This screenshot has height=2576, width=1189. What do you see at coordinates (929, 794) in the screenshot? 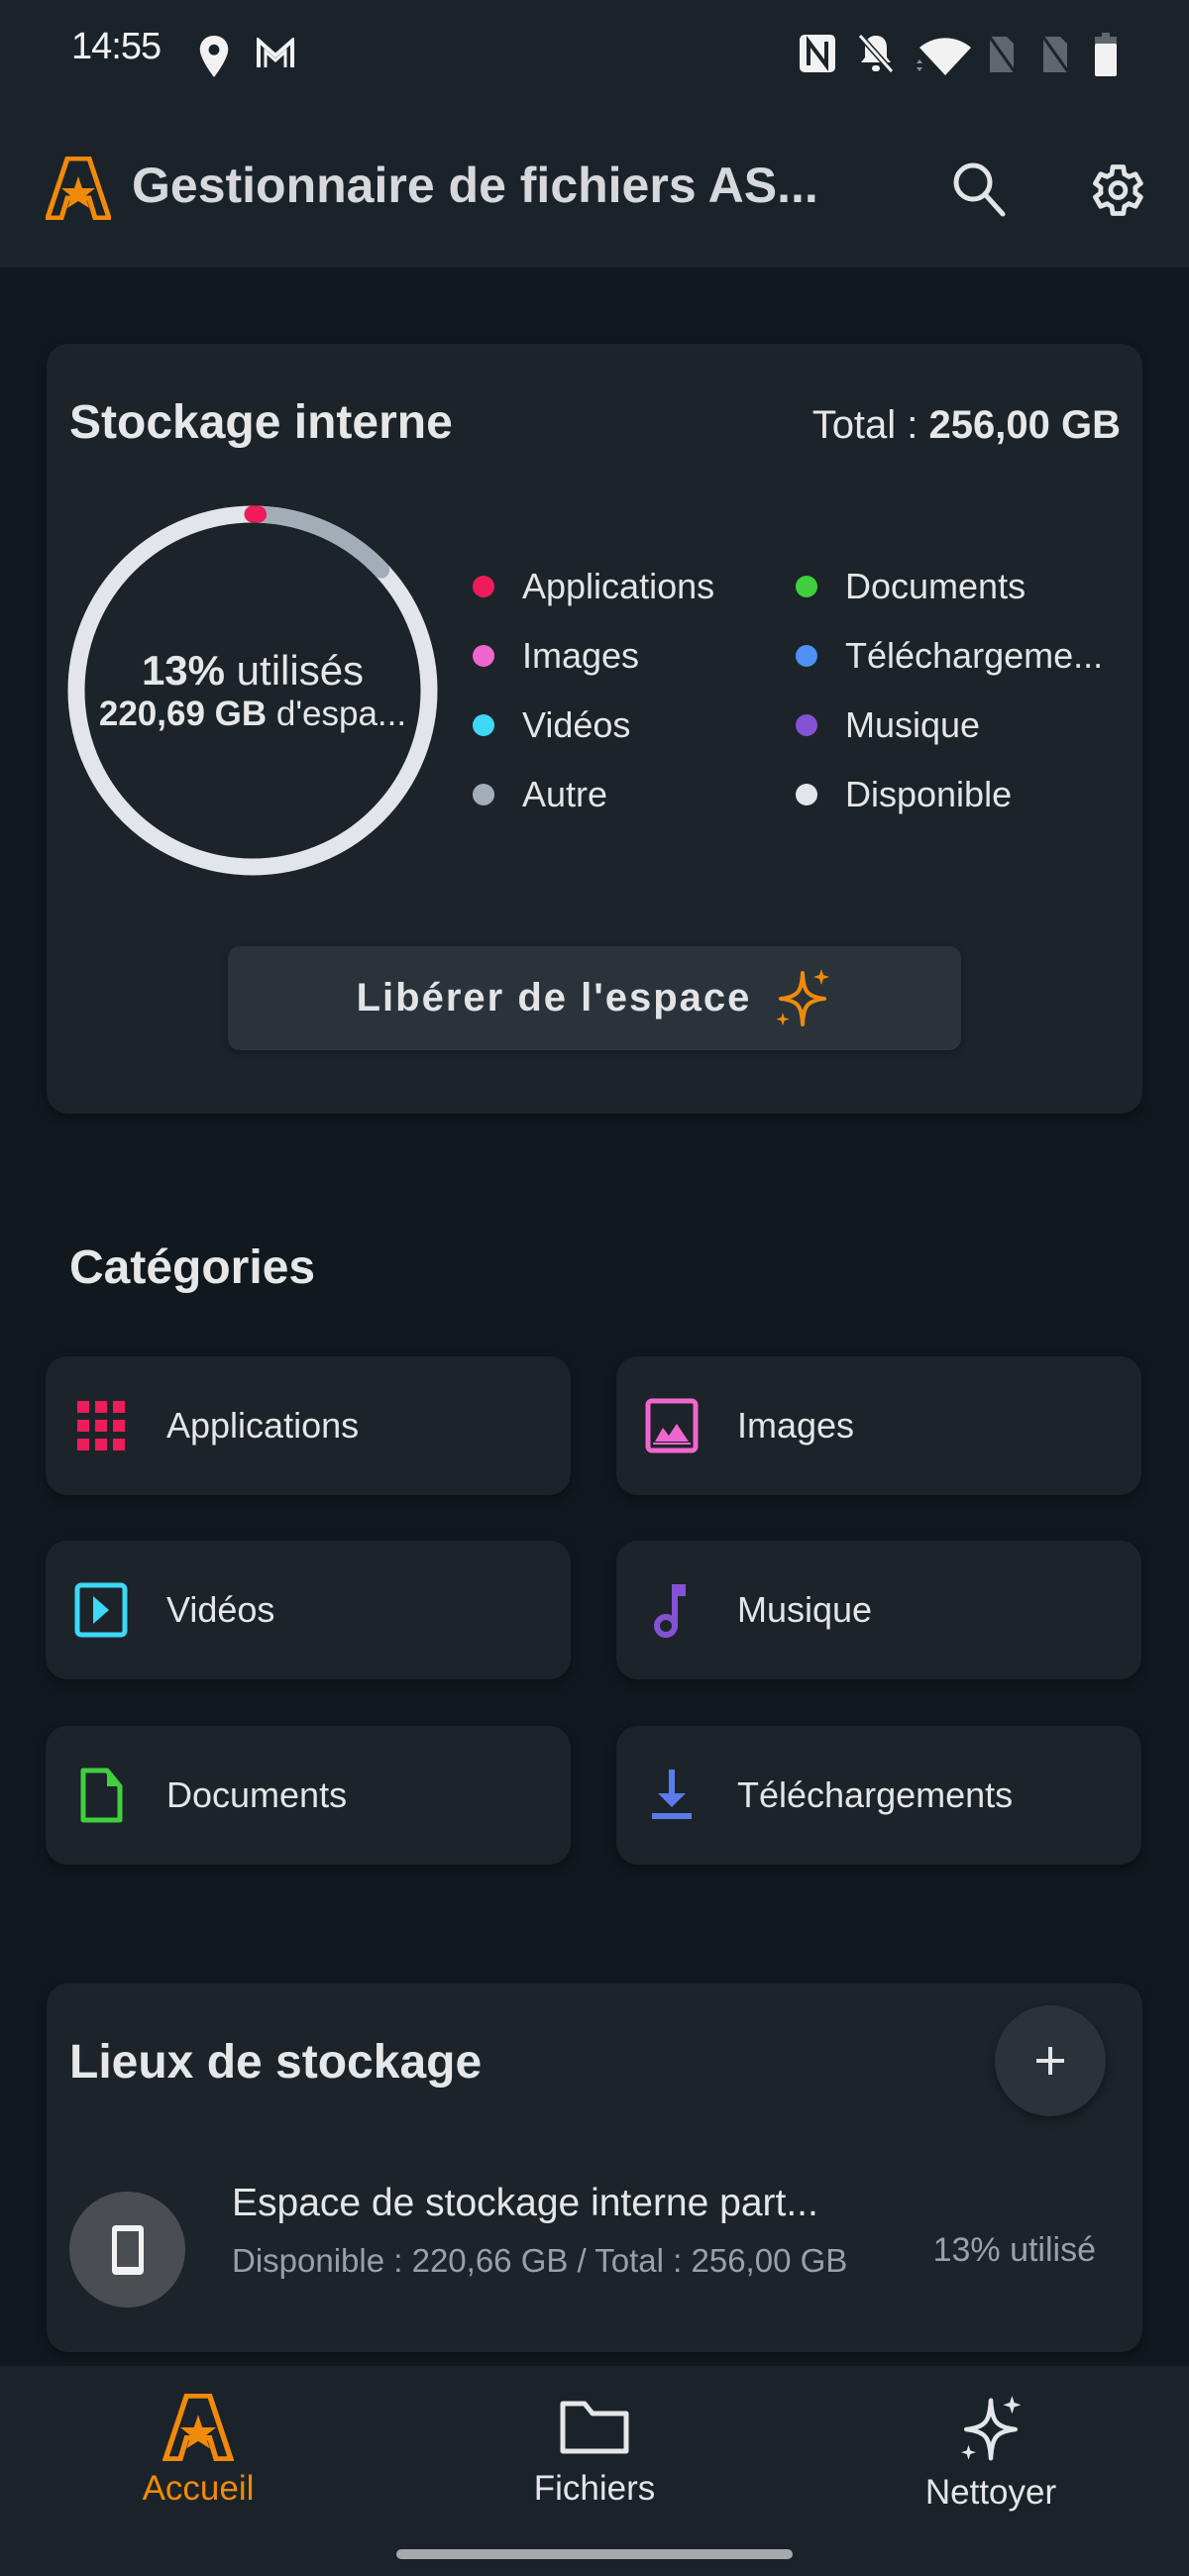
I see `legend-label: Disponible` at bounding box center [929, 794].